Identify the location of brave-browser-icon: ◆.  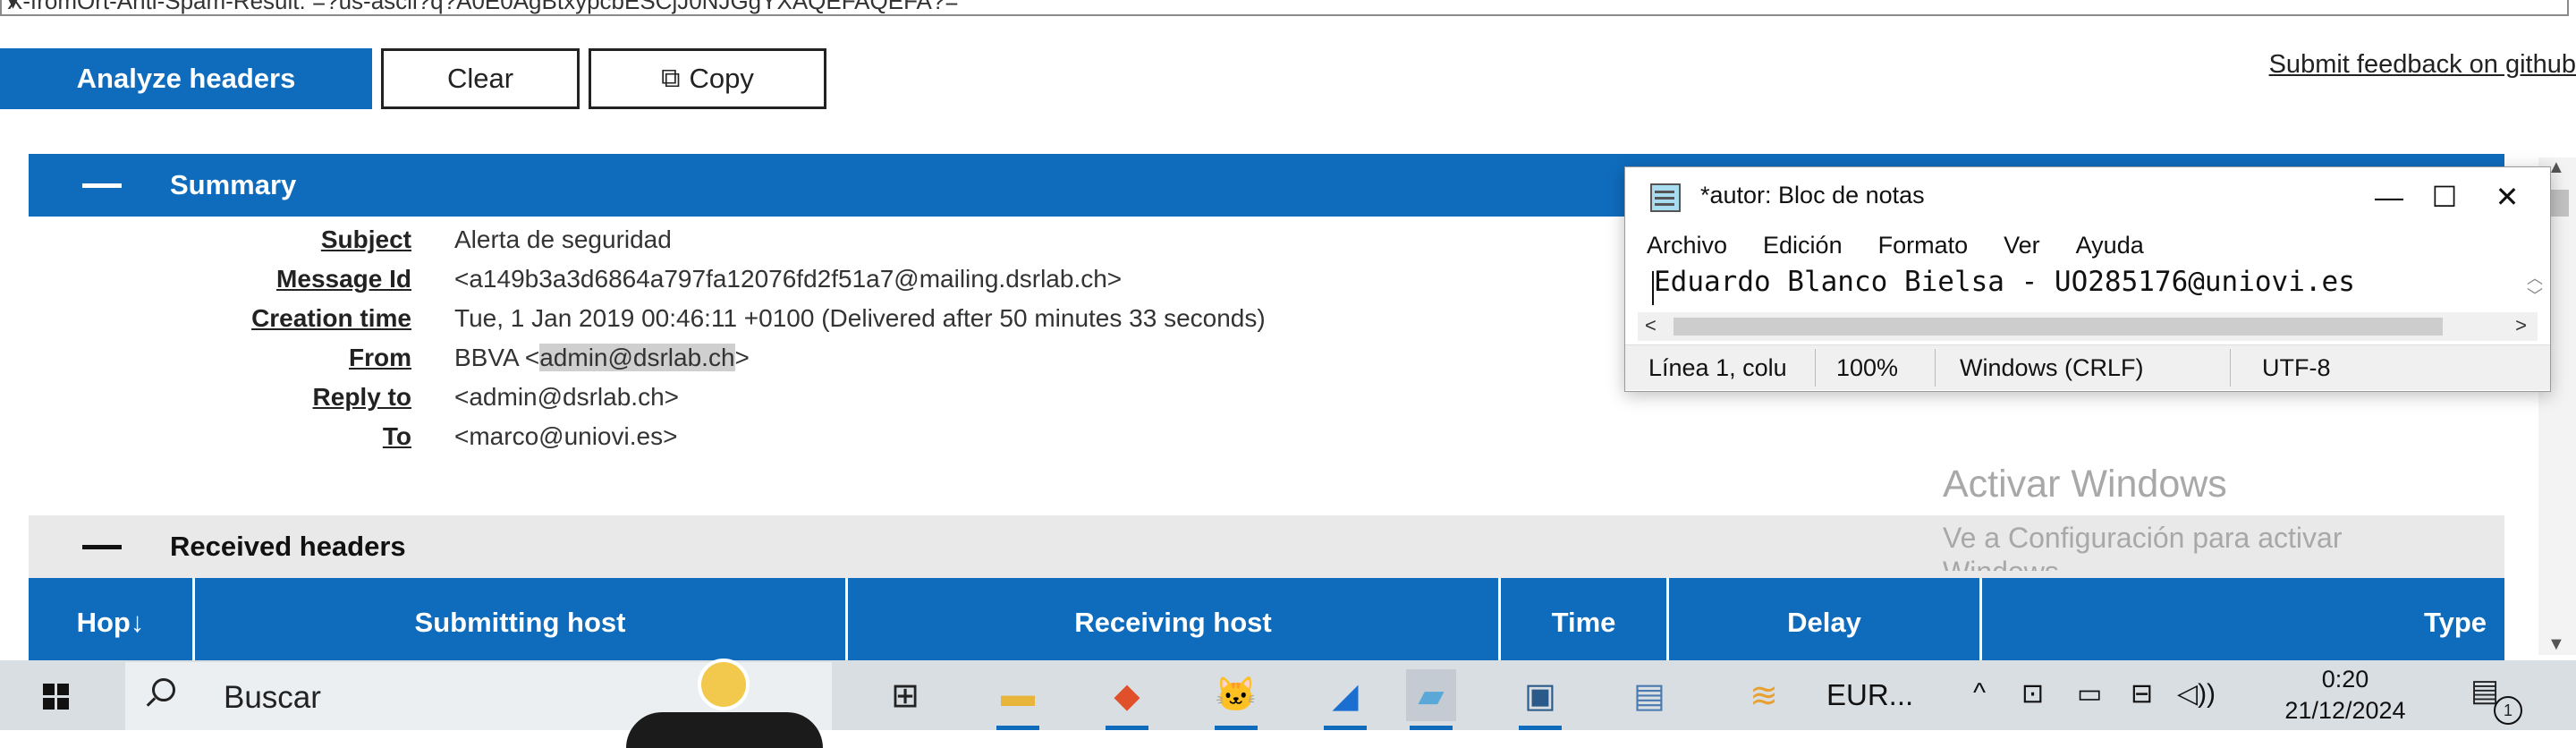
(1127, 700).